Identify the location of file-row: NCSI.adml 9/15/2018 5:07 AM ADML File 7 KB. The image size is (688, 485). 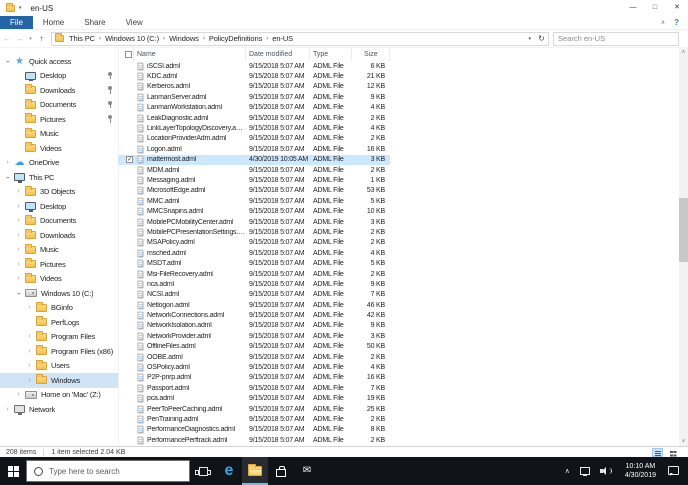
(254, 295).